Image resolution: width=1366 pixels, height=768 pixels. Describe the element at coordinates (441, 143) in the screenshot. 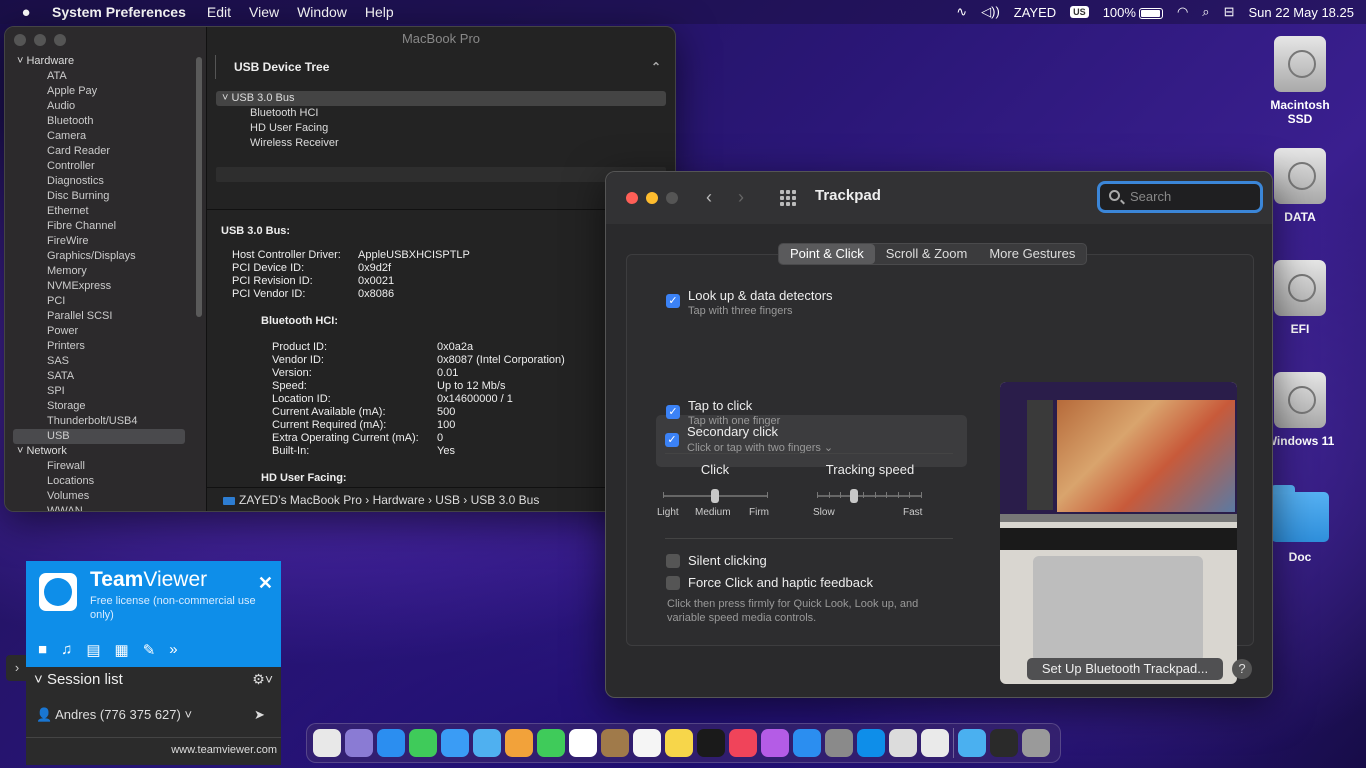

I see `tree-row-wireless-receiver: Wireless Receiver` at that location.